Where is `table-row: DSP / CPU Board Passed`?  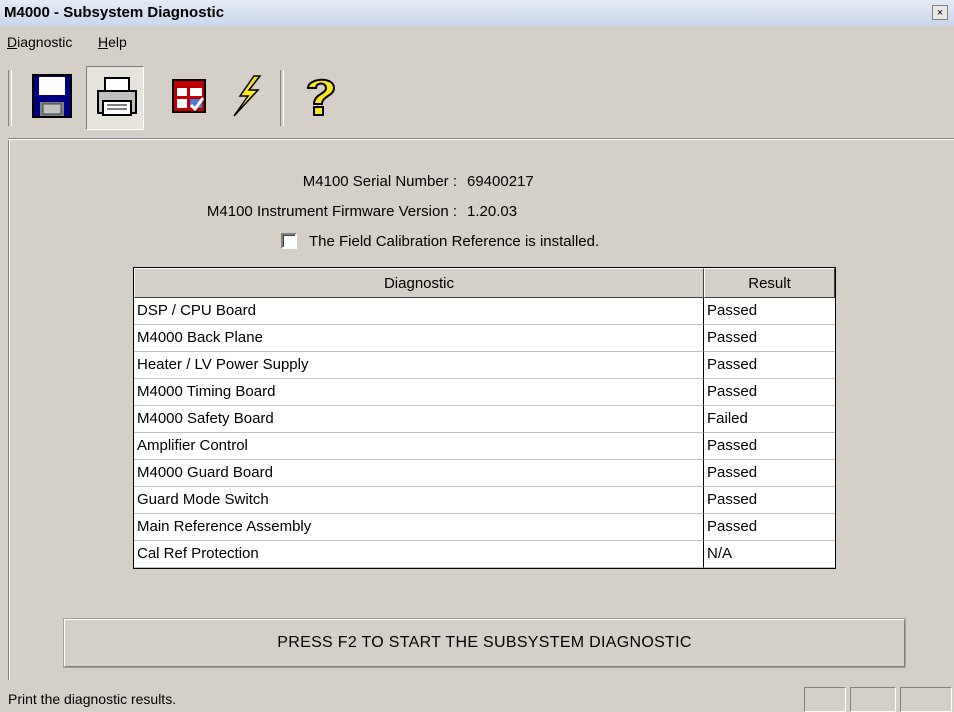
table-row: DSP / CPU Board Passed is located at coordinates (484, 311).